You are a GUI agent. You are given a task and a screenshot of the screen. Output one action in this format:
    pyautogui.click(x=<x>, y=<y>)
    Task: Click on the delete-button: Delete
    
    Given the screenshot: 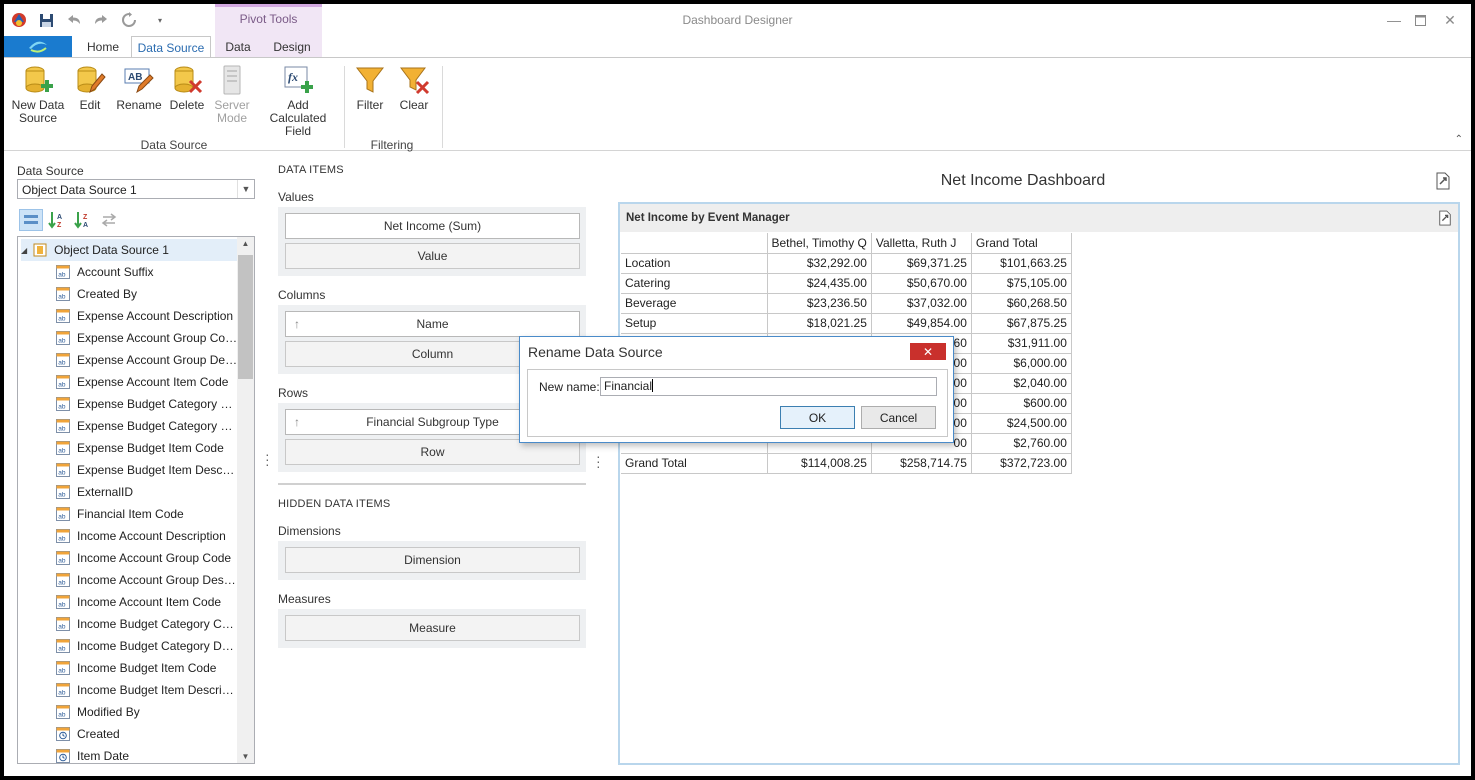 What is the action you would take?
    pyautogui.click(x=187, y=88)
    